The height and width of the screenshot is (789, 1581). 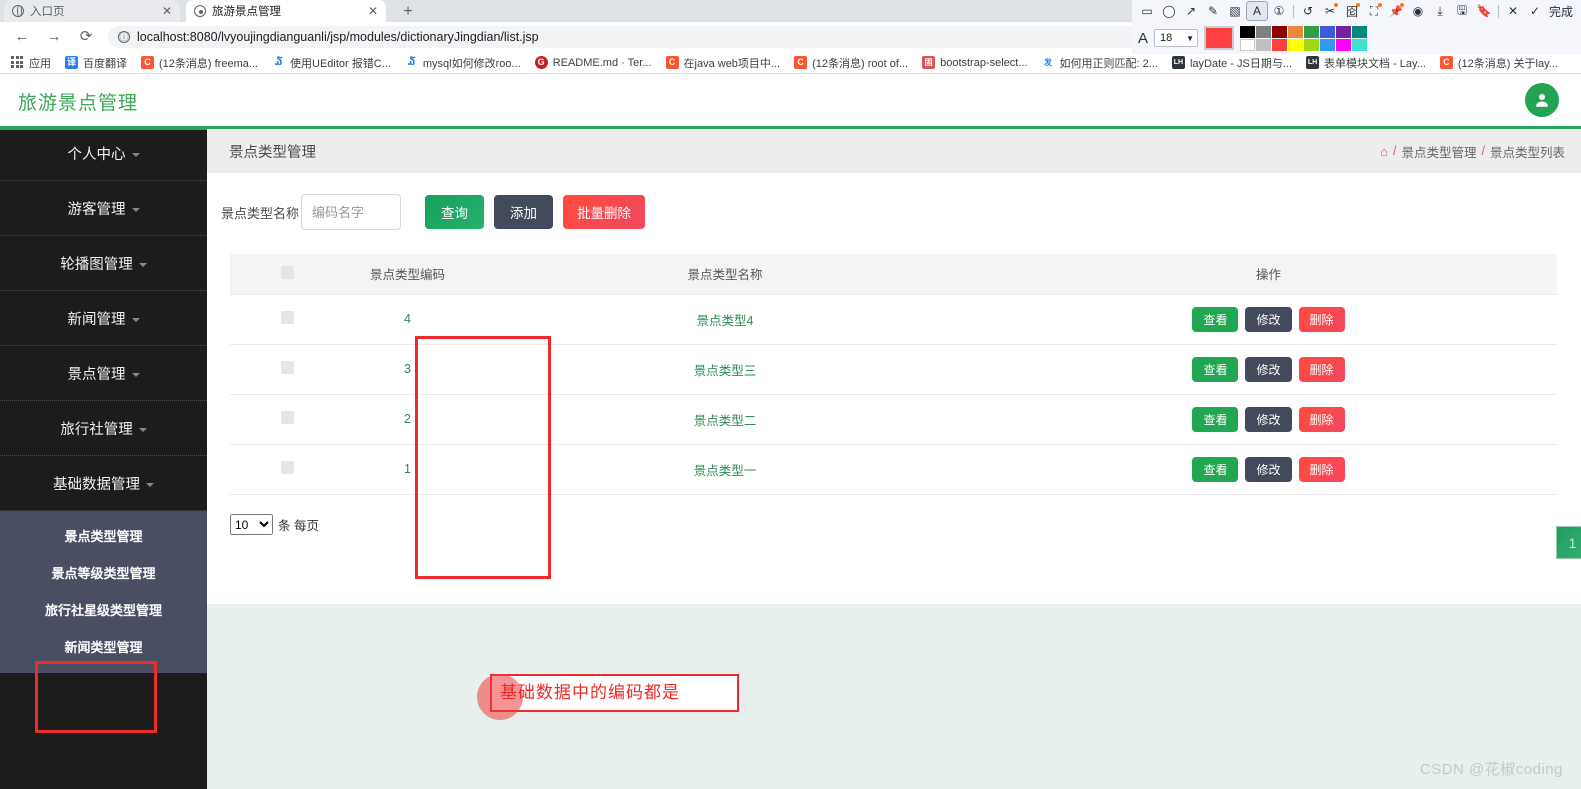 I want to click on query-button: 查询, so click(x=455, y=212).